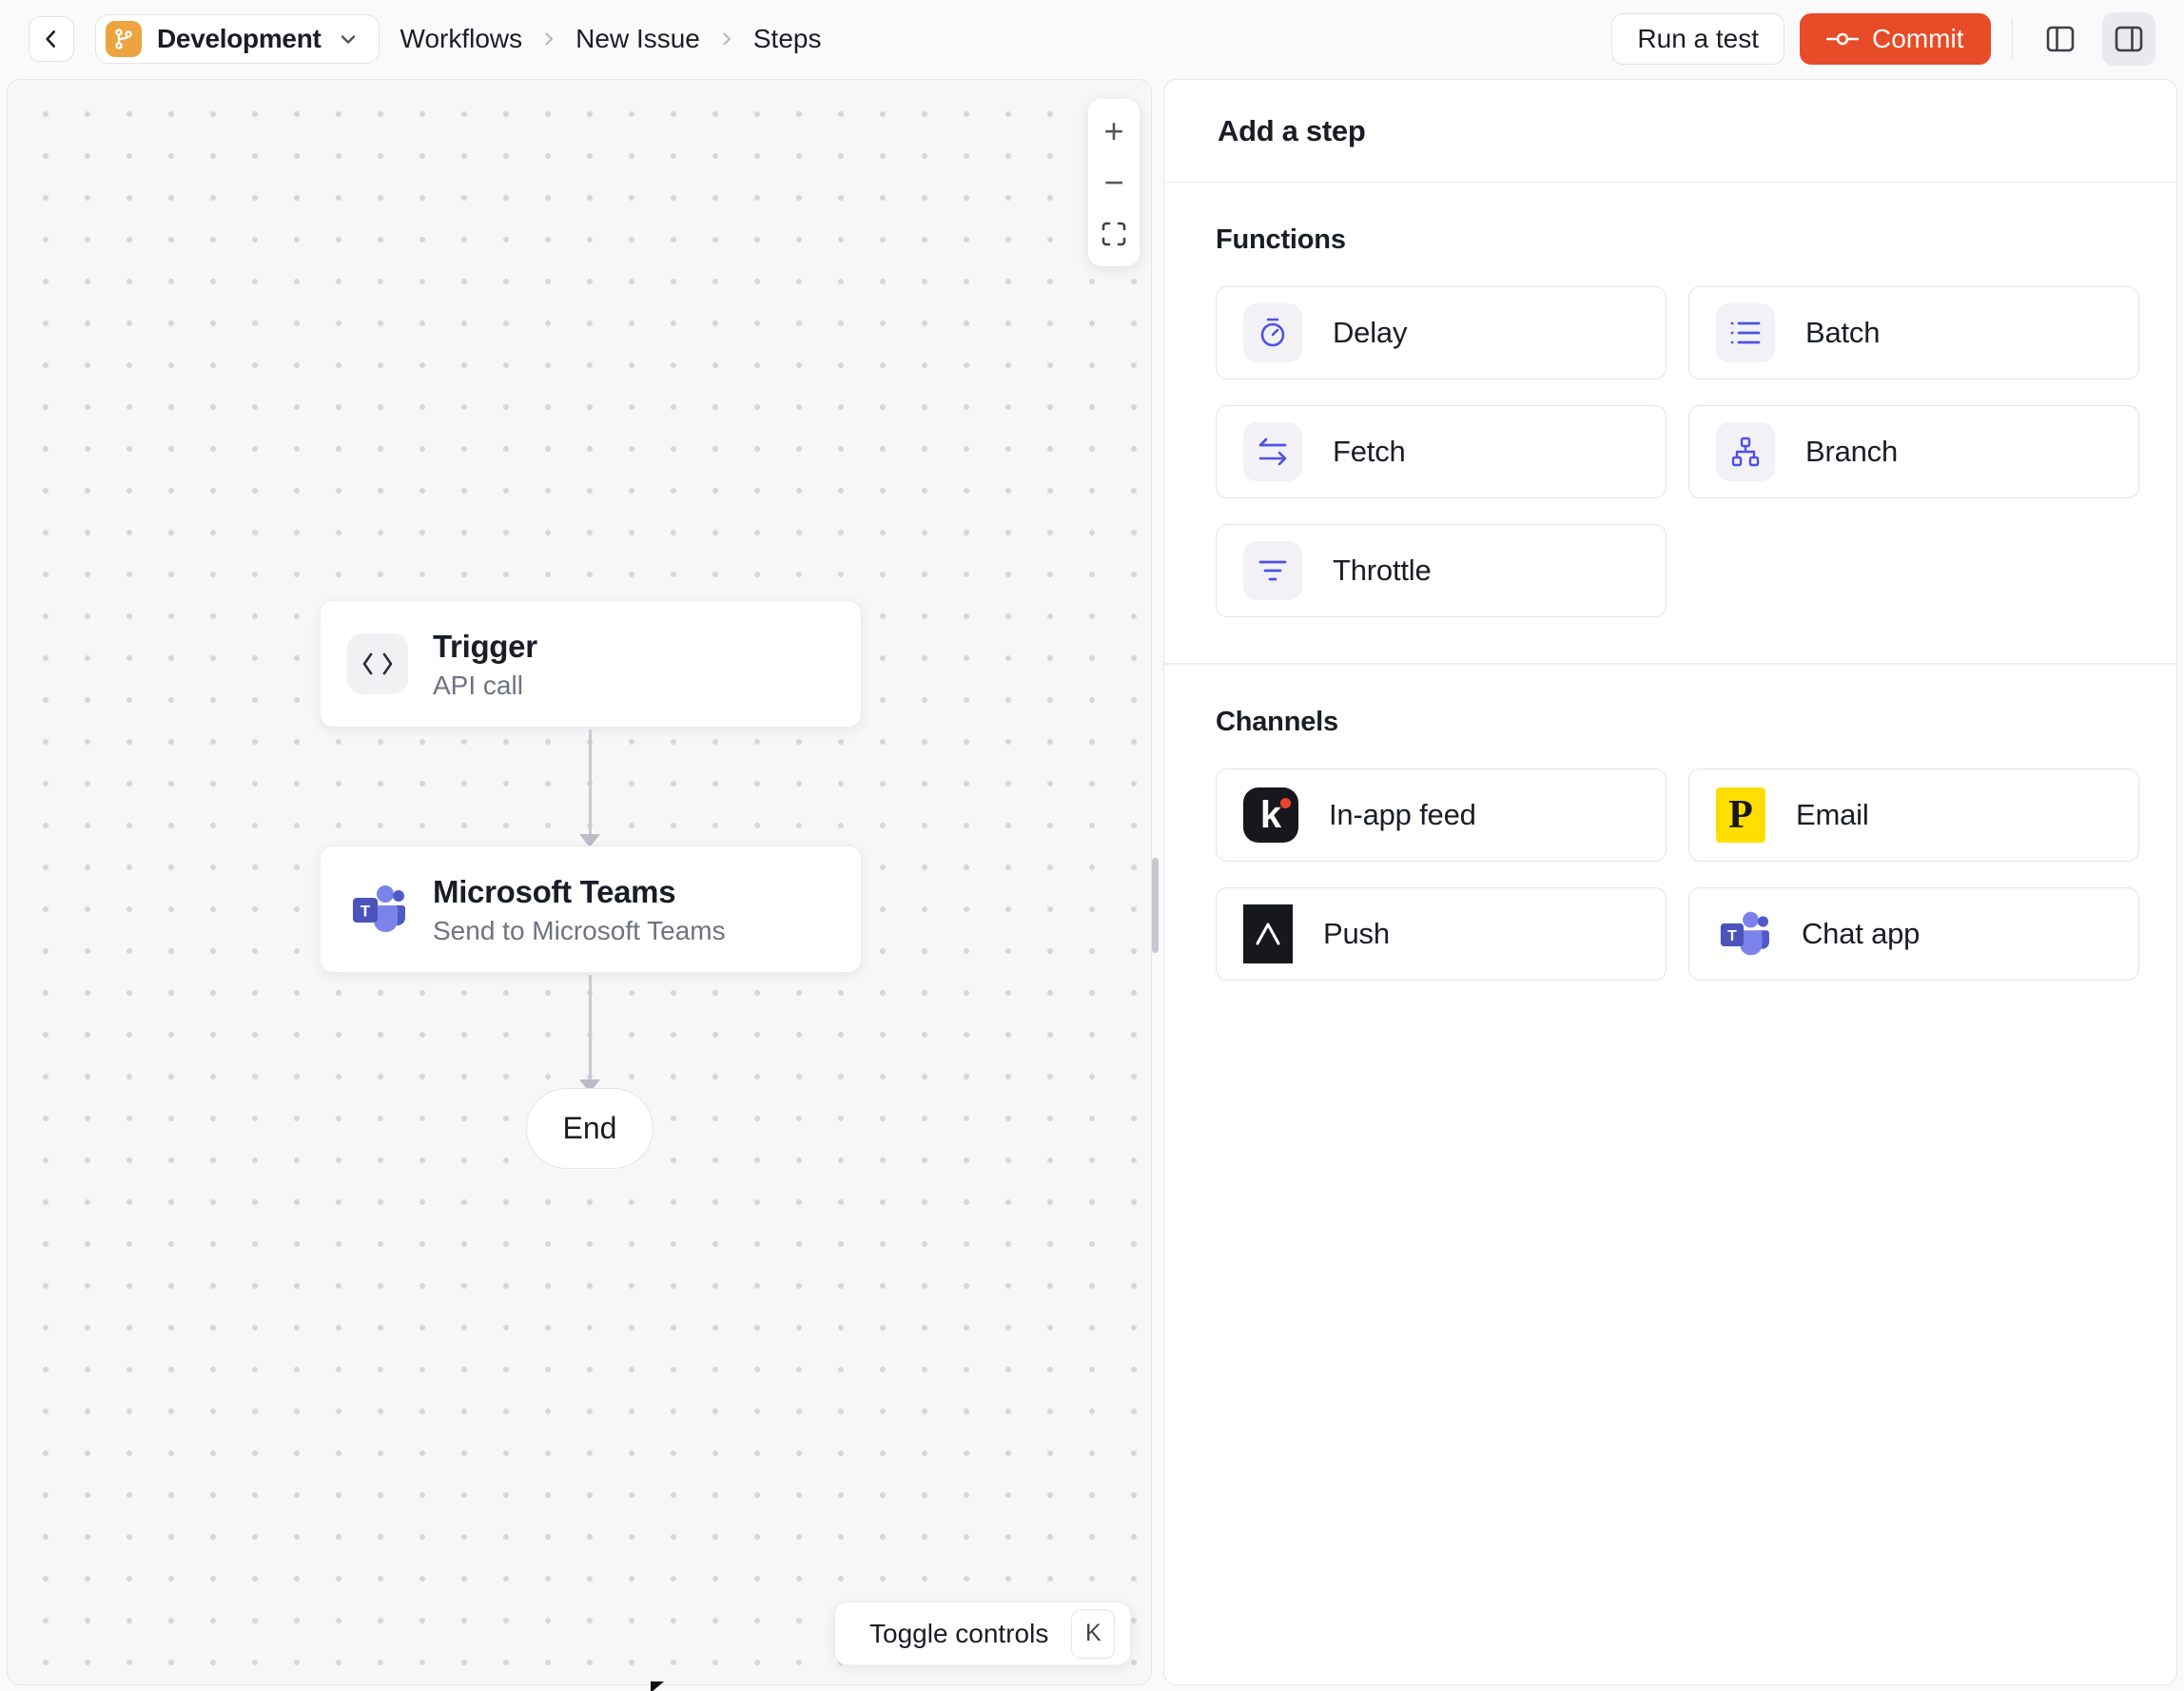  What do you see at coordinates (590, 1028) in the screenshot?
I see `edge-teams-to-end` at bounding box center [590, 1028].